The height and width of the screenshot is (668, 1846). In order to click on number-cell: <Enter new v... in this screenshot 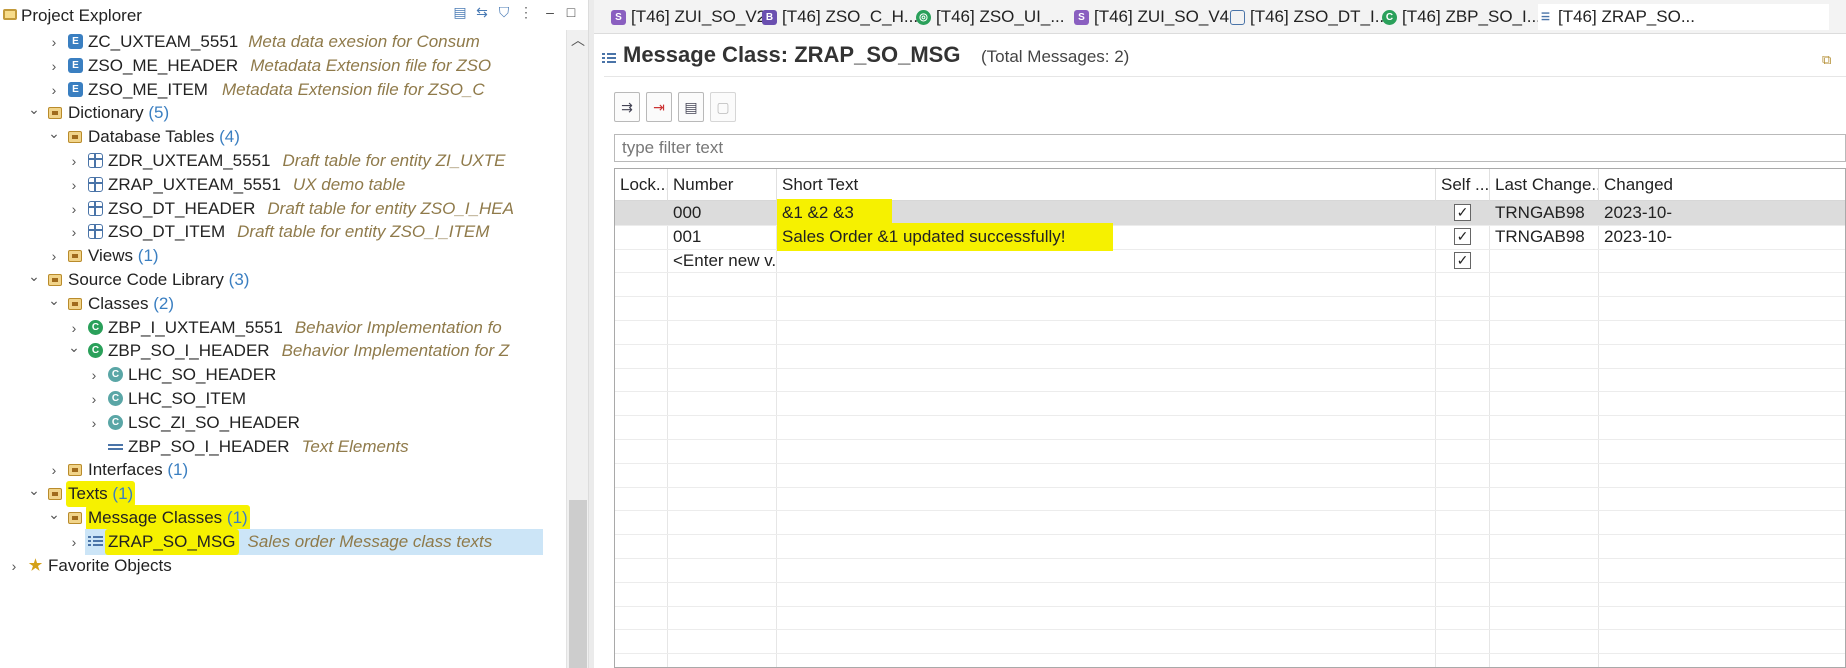, I will do `click(722, 261)`.